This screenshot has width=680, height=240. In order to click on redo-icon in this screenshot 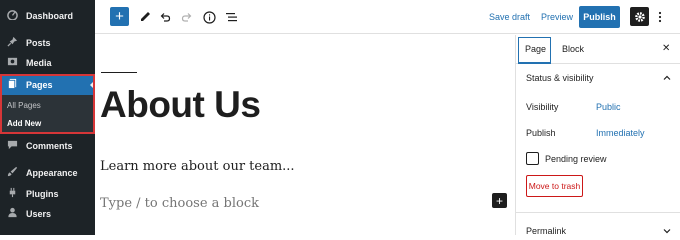, I will do `click(187, 17)`.